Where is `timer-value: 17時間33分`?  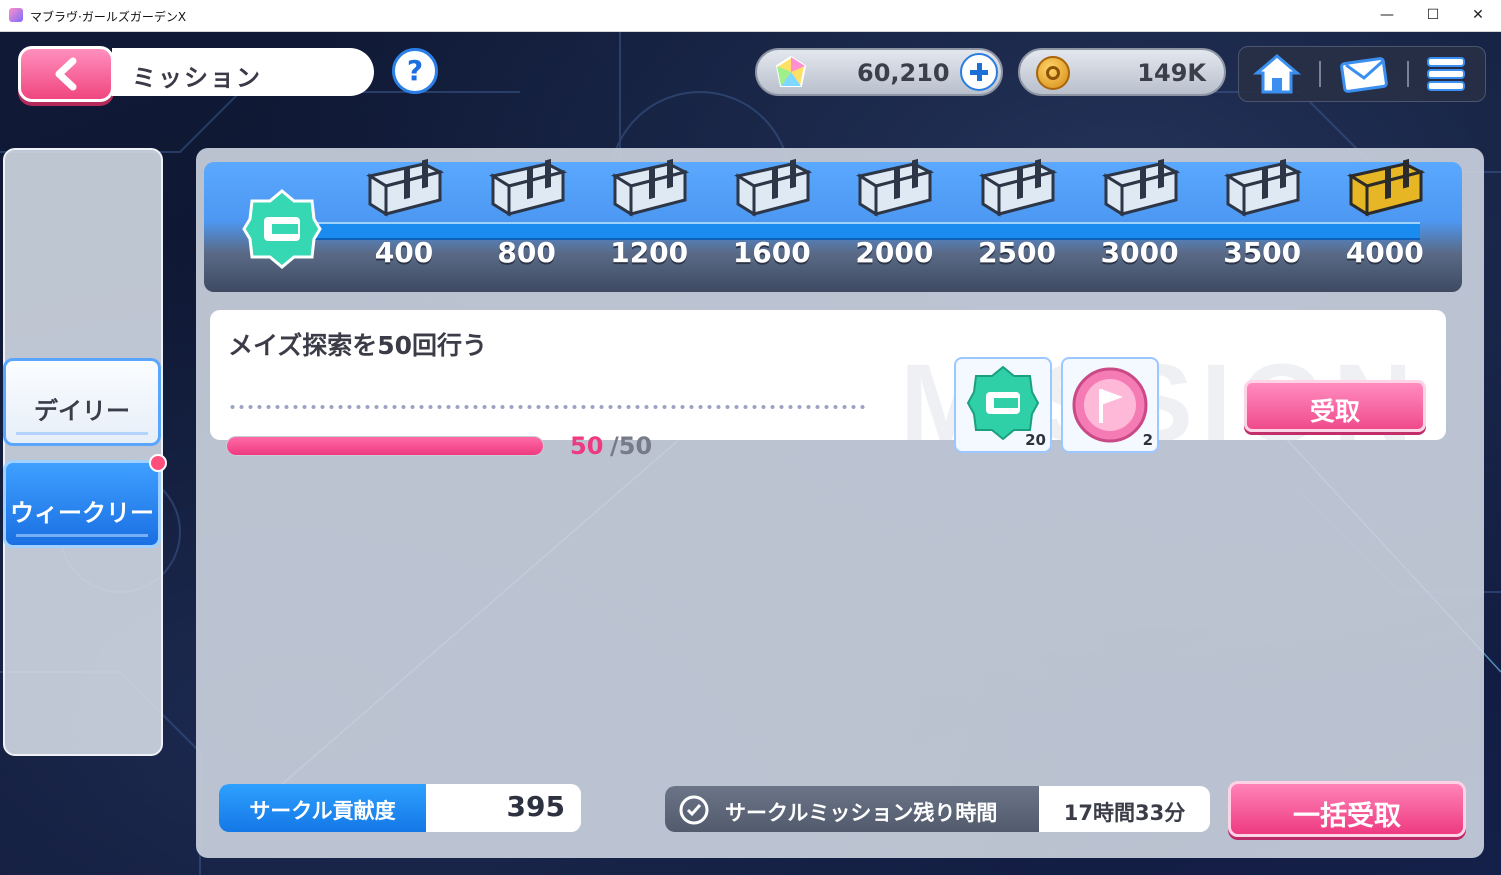
timer-value: 17時間33分 is located at coordinates (1124, 813).